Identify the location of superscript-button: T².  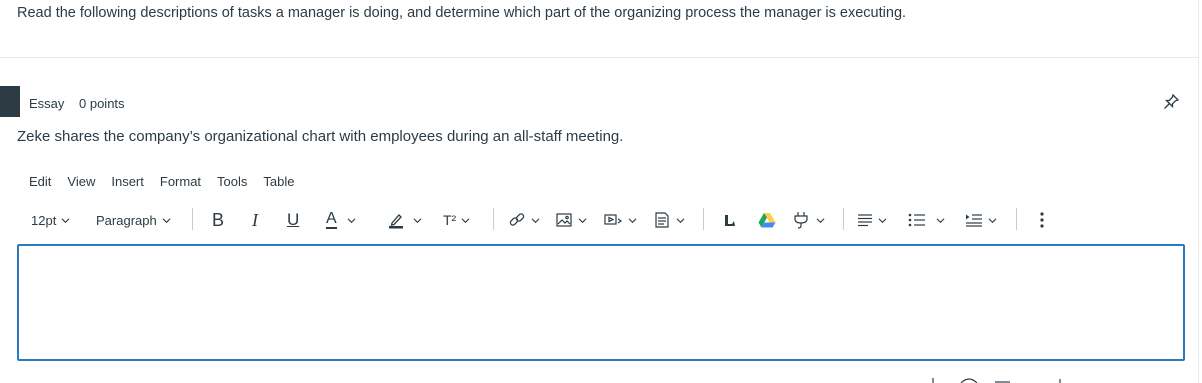
(456, 220).